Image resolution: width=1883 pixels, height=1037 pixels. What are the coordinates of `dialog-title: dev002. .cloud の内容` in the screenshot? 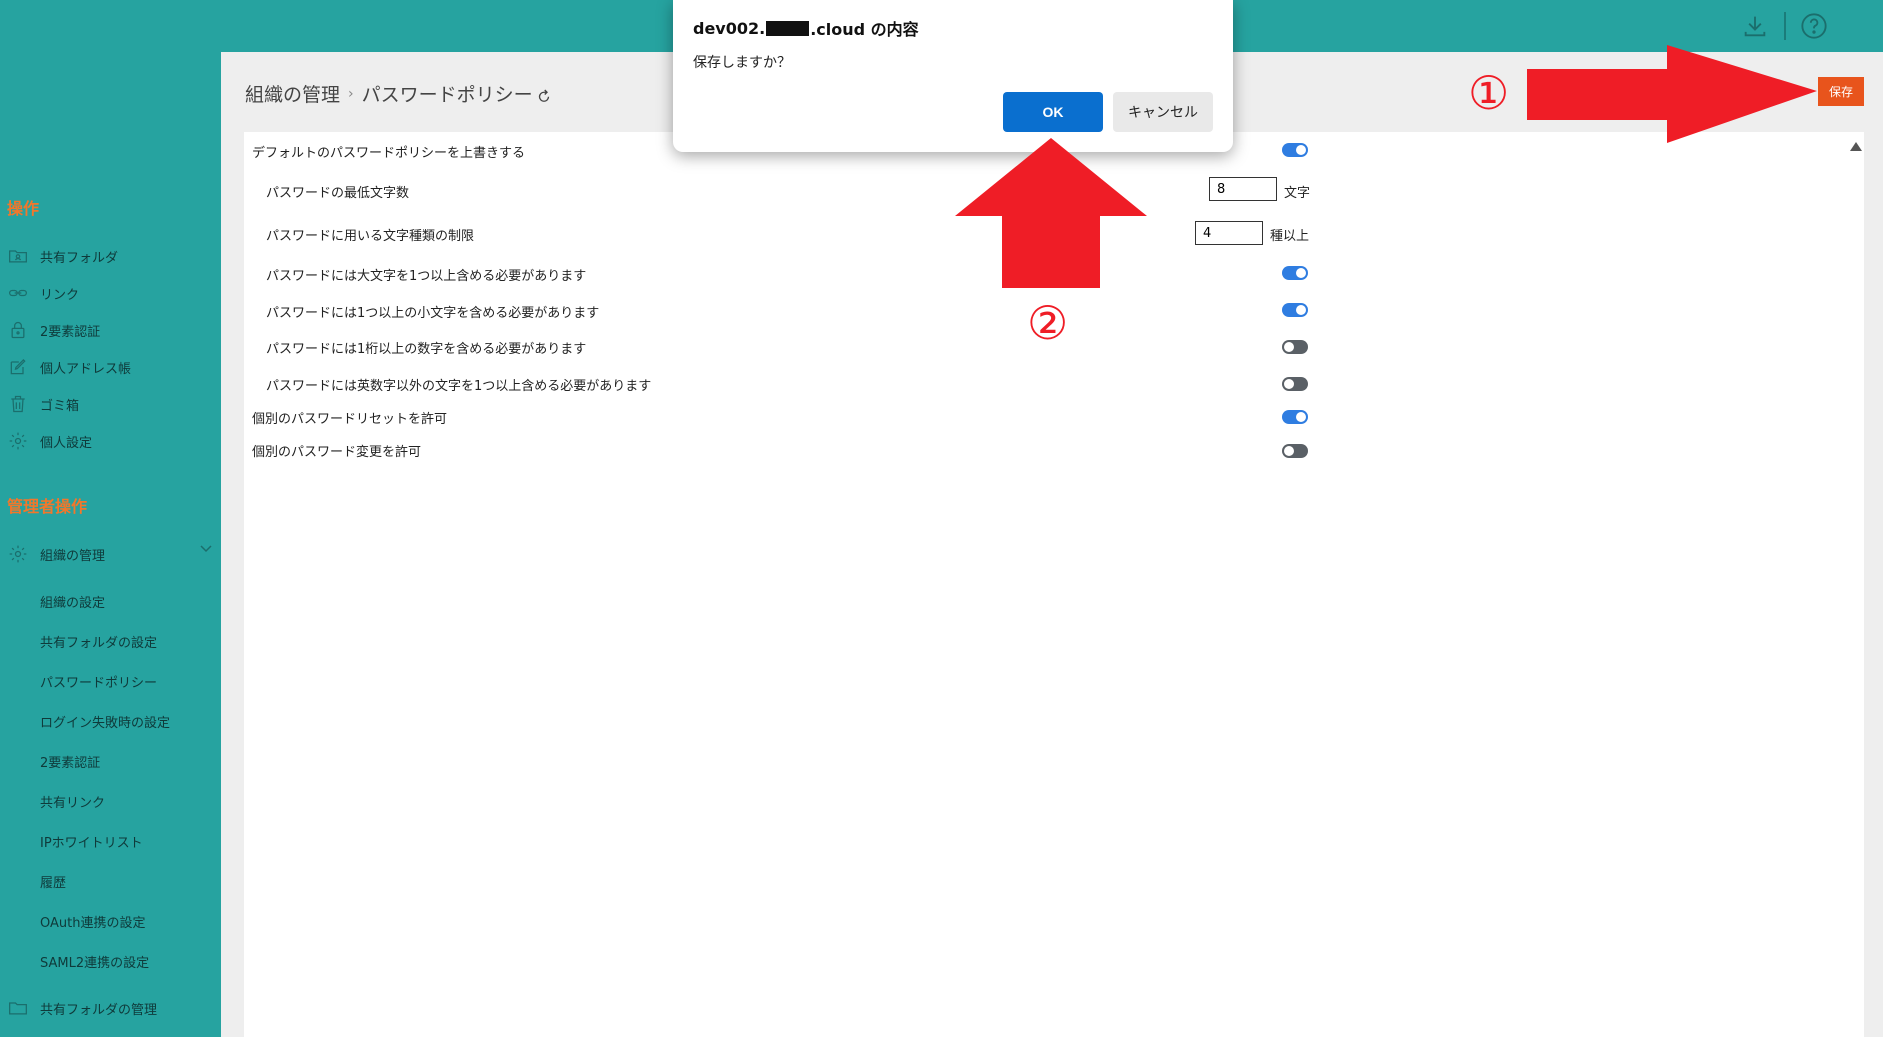 It's located at (806, 28).